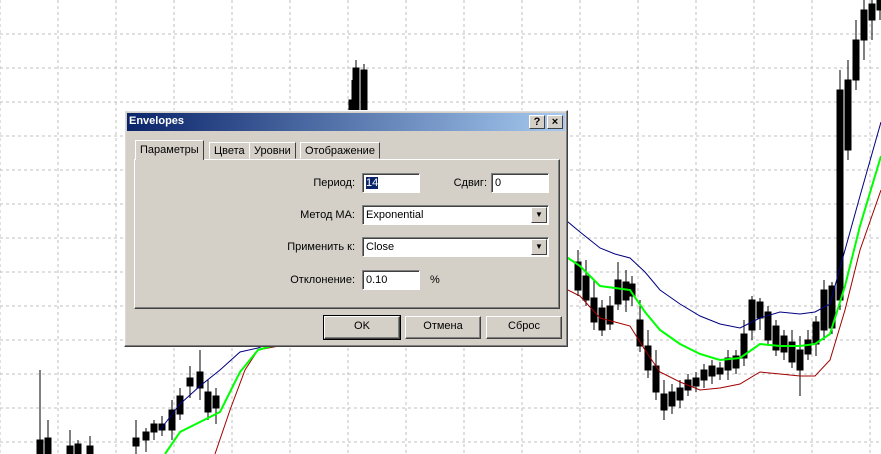 Image resolution: width=881 pixels, height=454 pixels. What do you see at coordinates (322, 280) in the screenshot?
I see `deviation-label: Отклонение:` at bounding box center [322, 280].